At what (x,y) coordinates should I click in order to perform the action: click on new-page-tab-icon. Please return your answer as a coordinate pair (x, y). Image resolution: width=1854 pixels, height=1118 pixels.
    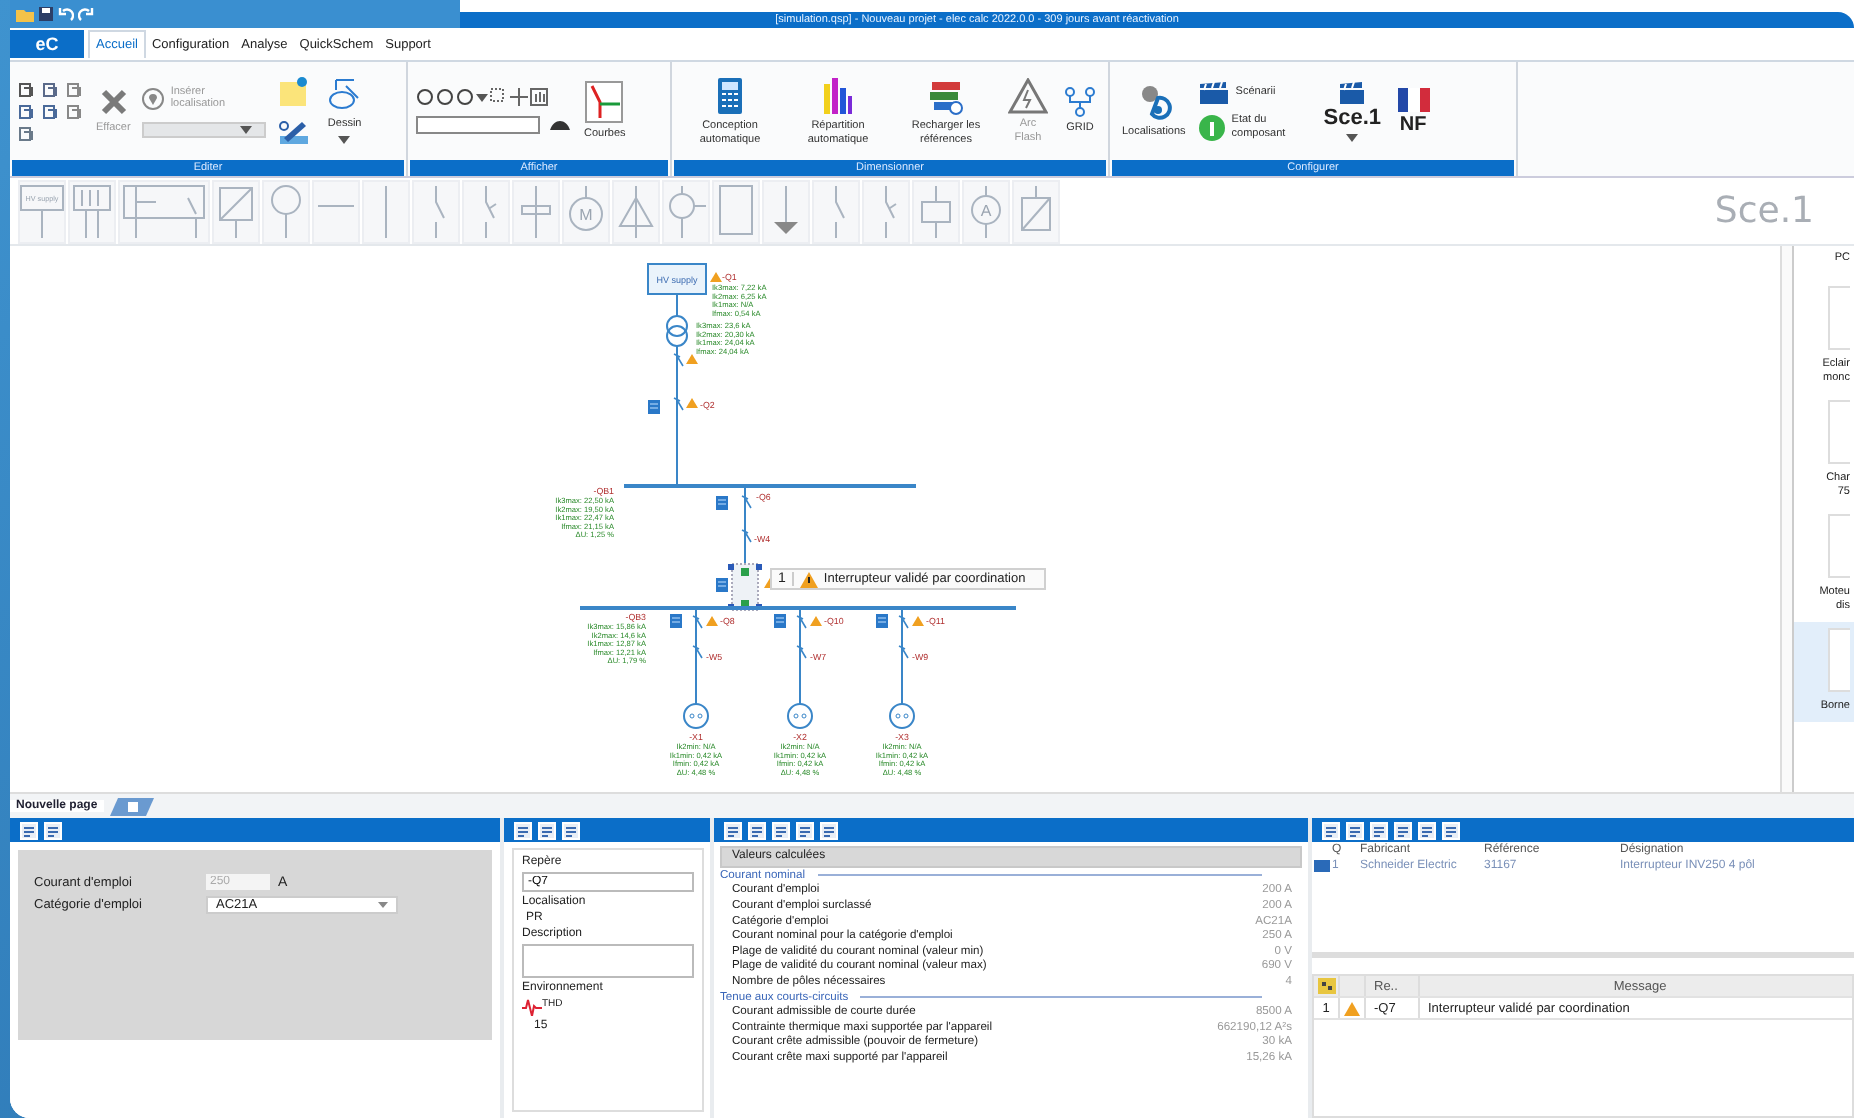
    Looking at the image, I should click on (131, 806).